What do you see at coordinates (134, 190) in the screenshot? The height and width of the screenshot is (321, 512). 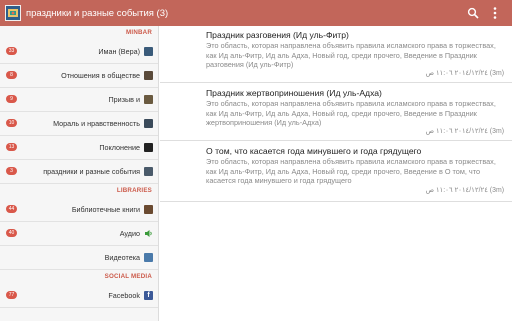 I see `section-header-libraries: LIBRARIES` at bounding box center [134, 190].